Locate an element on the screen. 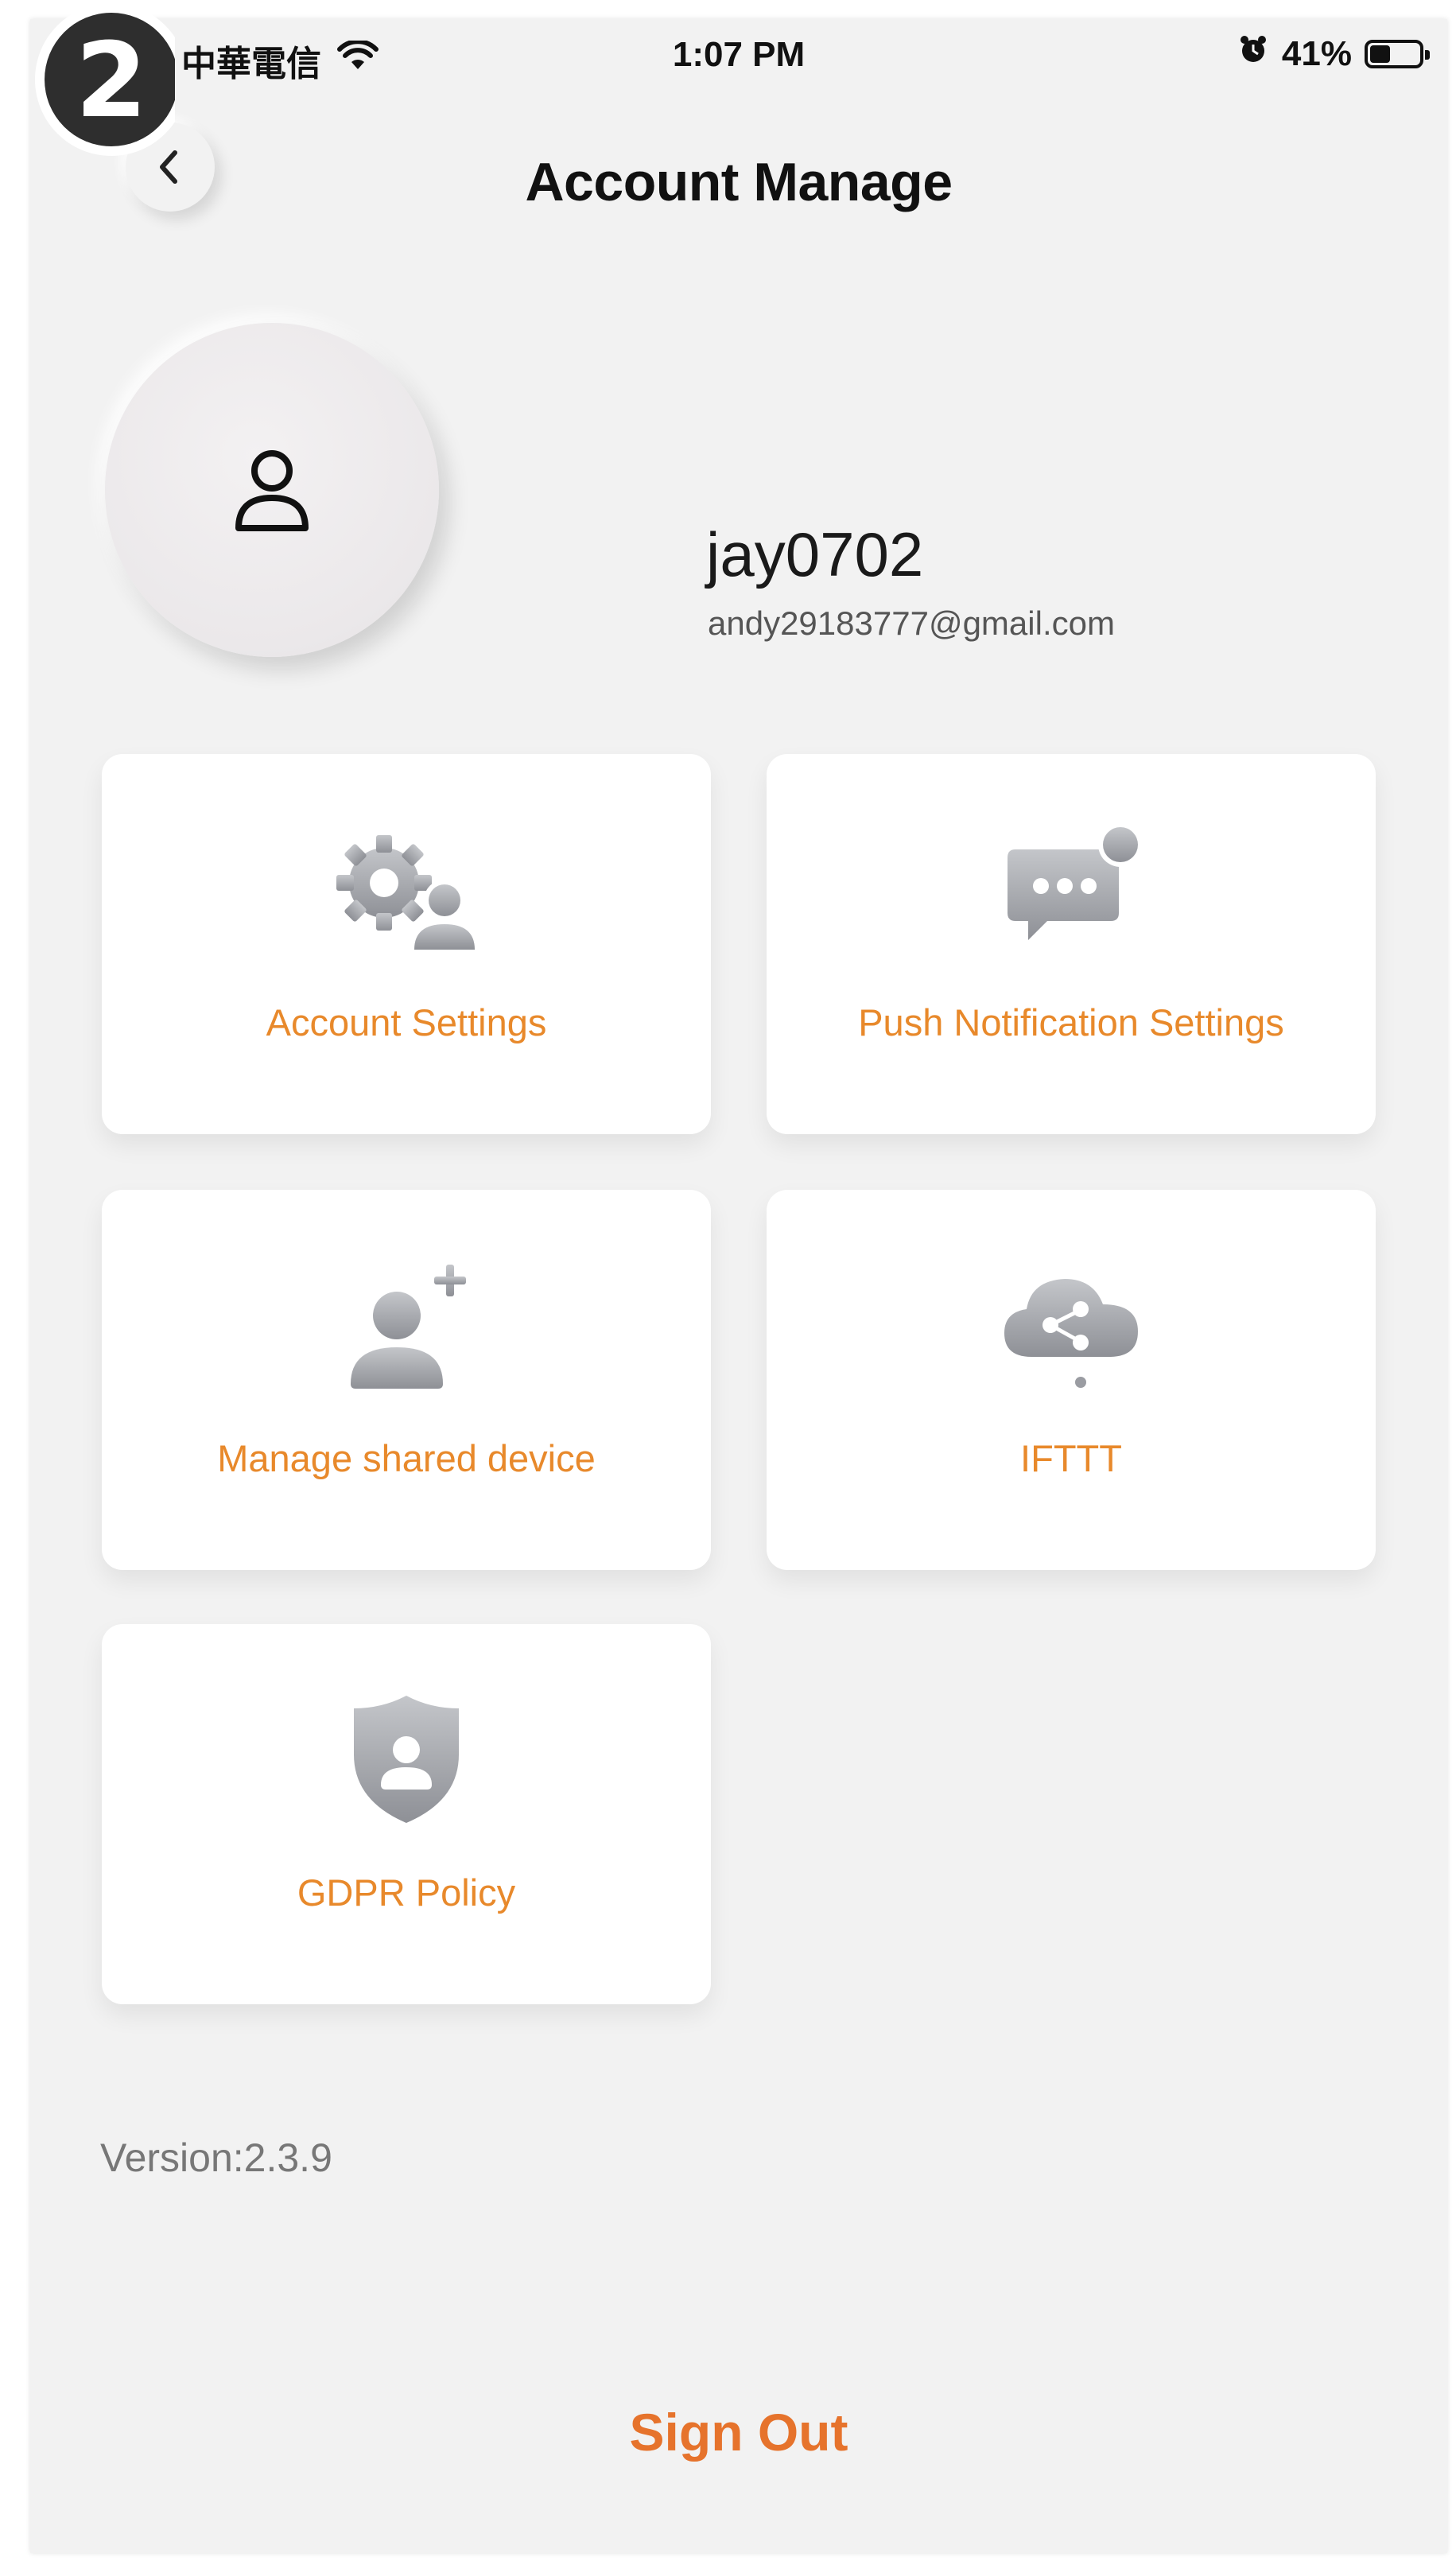 This screenshot has height=2561, width=1456. alarm-icon is located at coordinates (1253, 53).